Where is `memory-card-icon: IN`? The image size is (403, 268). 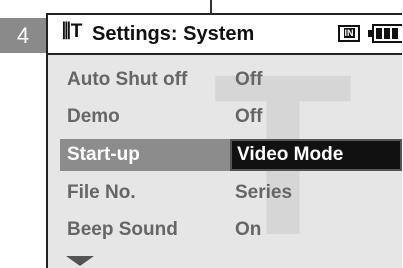
memory-card-icon: IN is located at coordinates (349, 33).